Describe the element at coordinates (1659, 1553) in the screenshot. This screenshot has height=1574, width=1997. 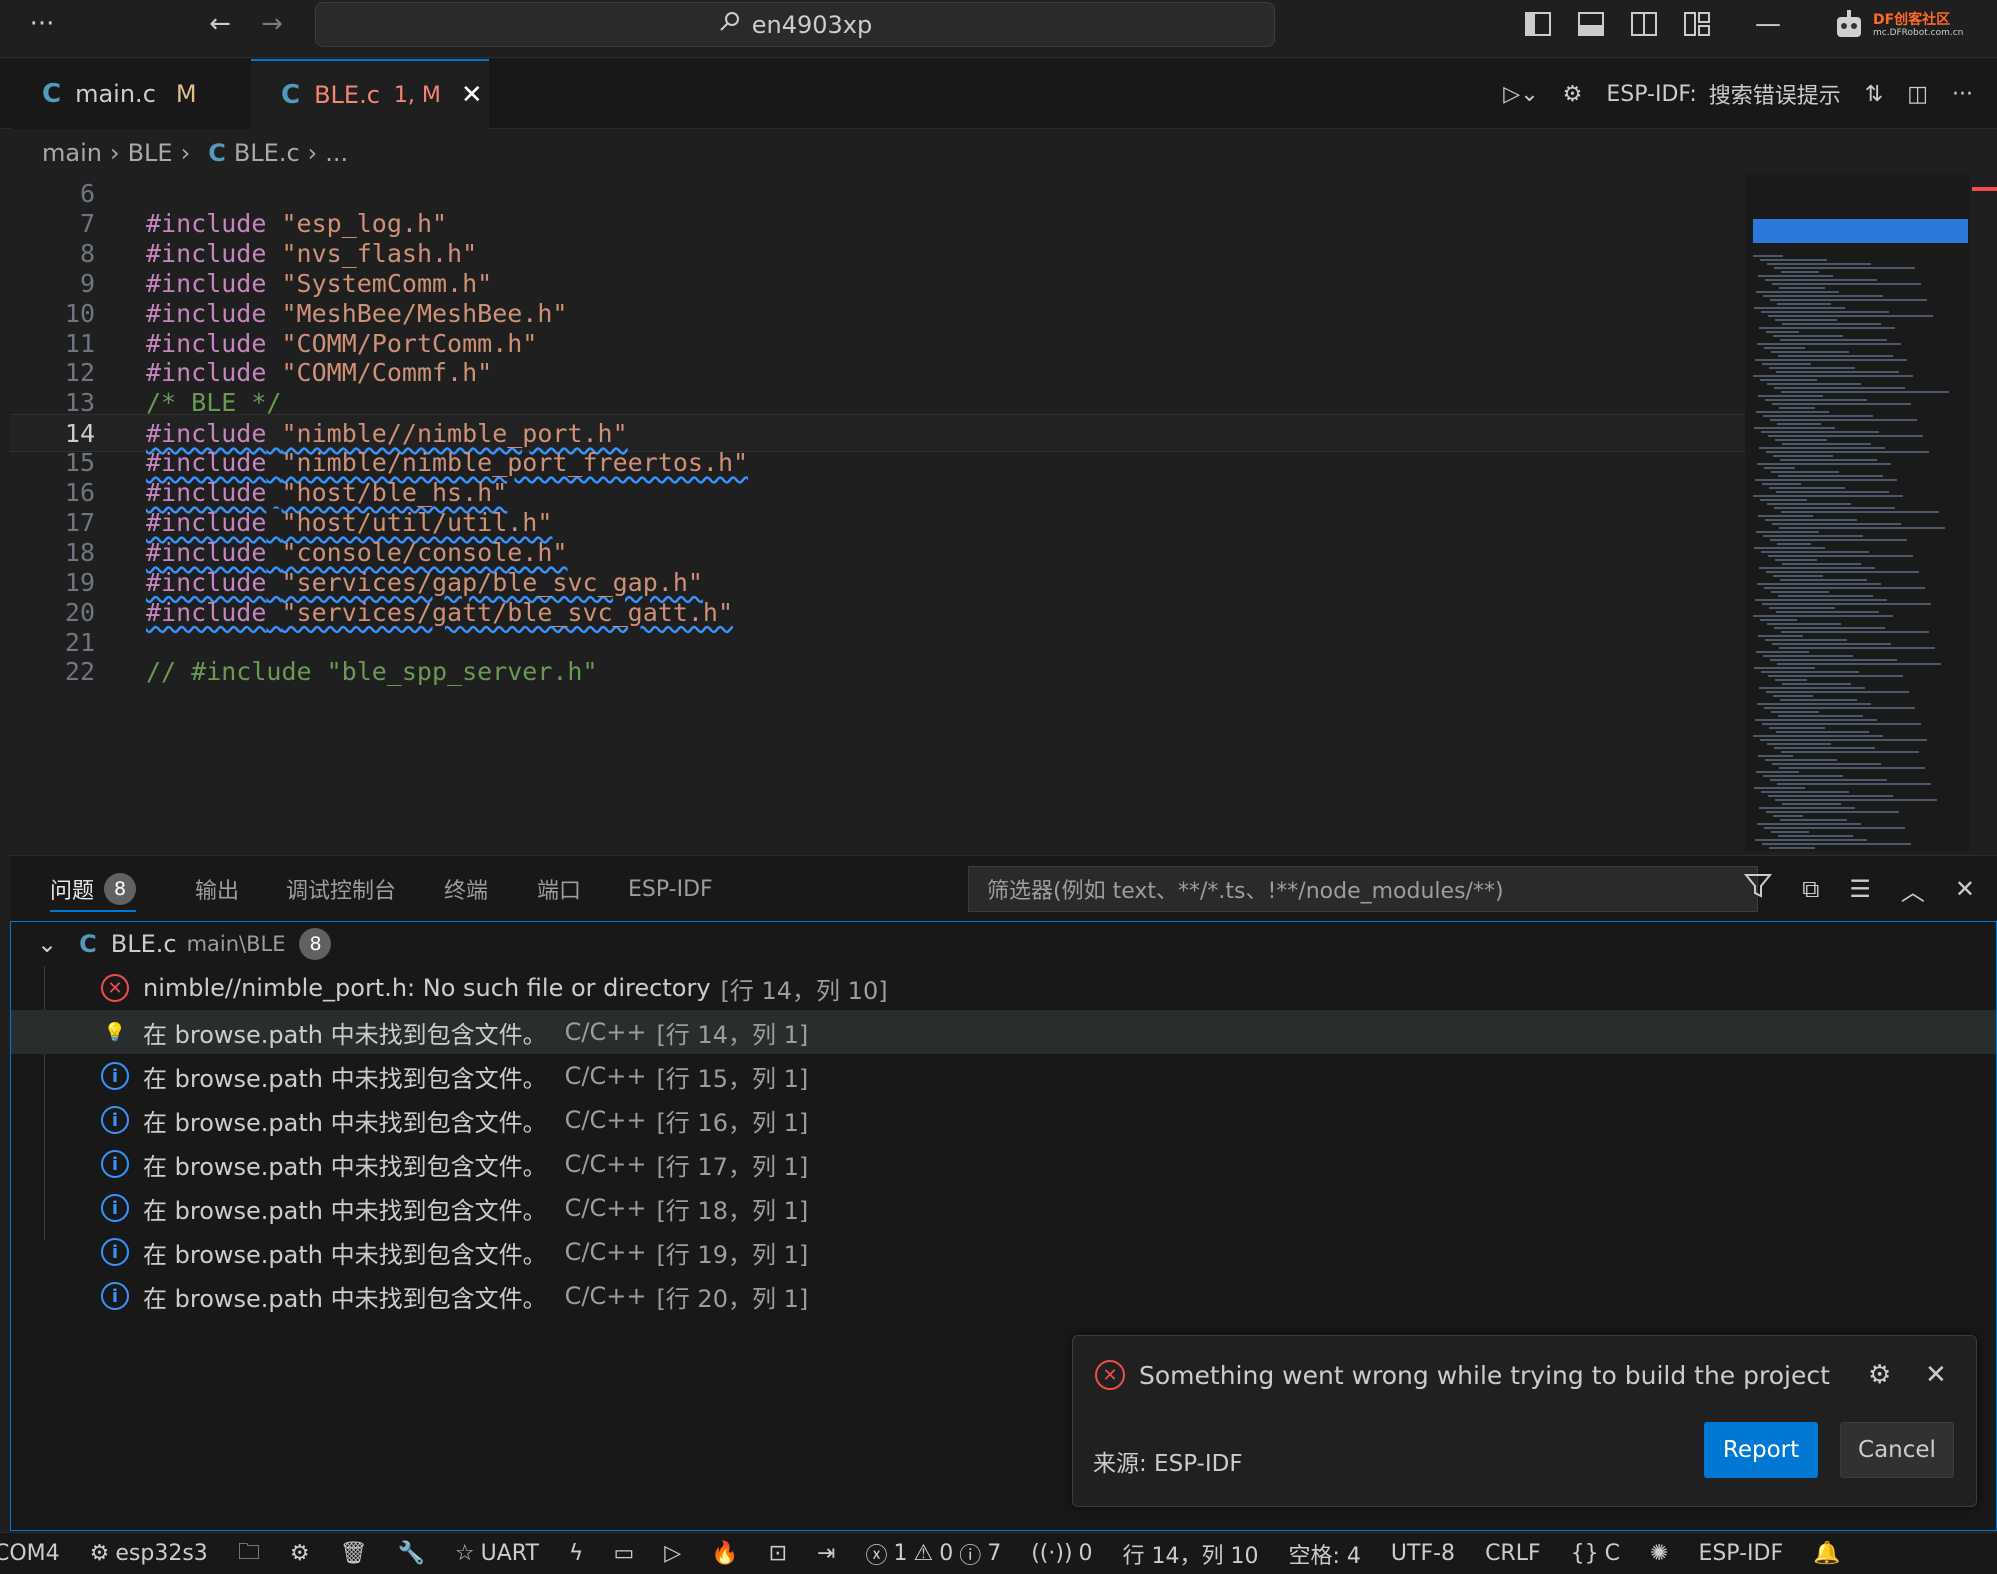
I see `esp-idf-icon: ✺` at that location.